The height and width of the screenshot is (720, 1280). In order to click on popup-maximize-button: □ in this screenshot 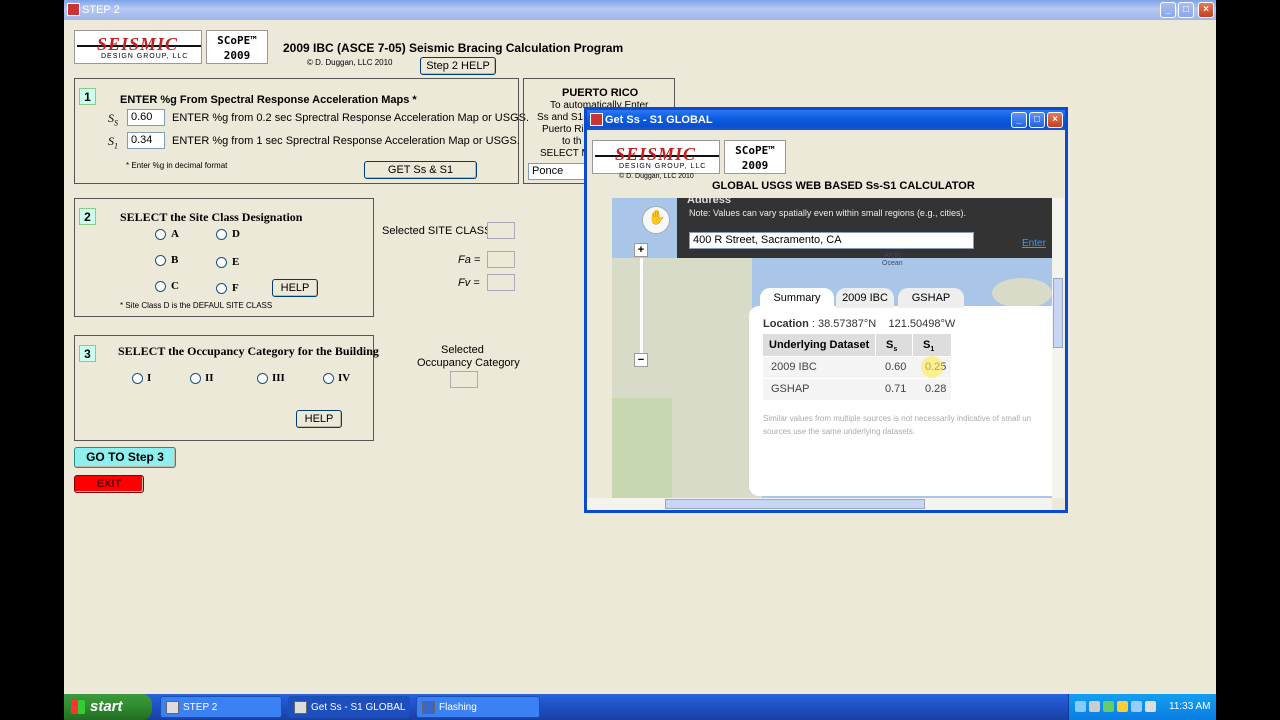, I will do `click(1037, 120)`.